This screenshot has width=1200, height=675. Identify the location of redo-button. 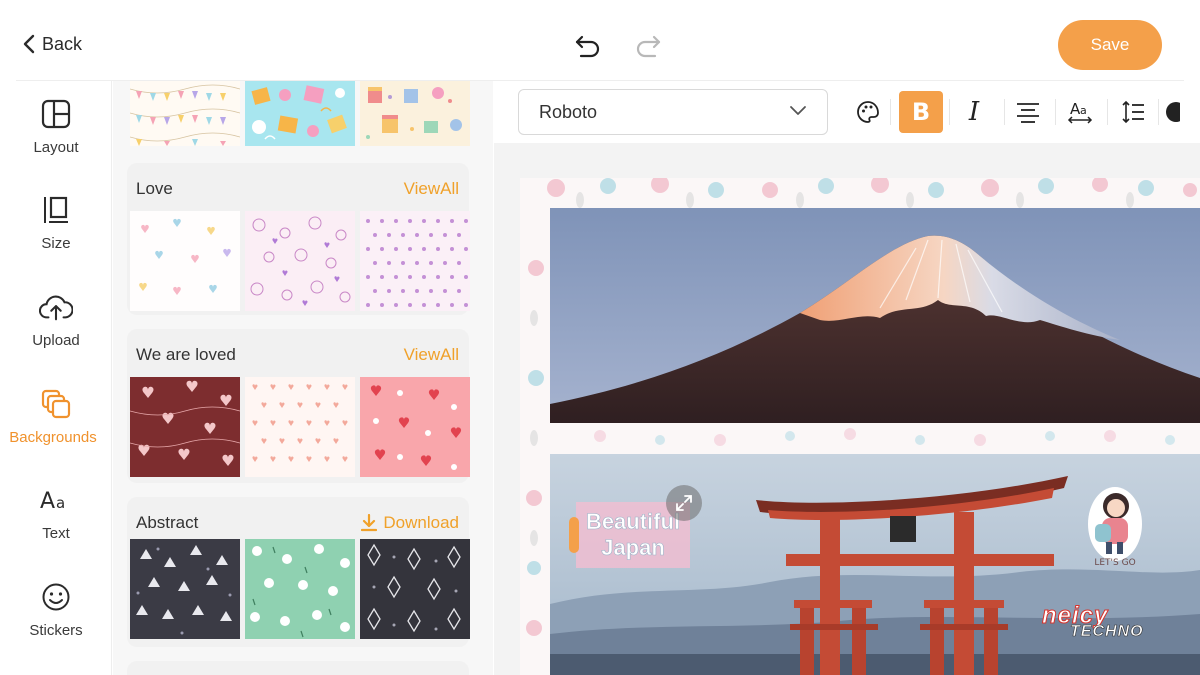
(648, 46).